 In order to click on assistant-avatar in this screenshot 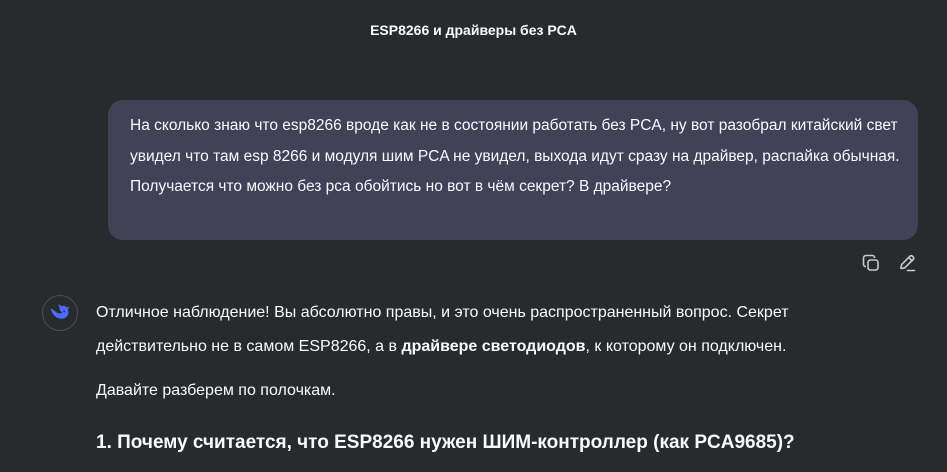, I will do `click(60, 313)`.